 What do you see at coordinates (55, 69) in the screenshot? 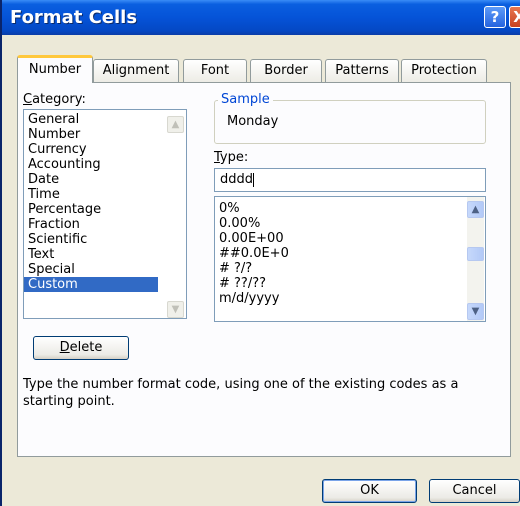
I see `tab-number: Number` at bounding box center [55, 69].